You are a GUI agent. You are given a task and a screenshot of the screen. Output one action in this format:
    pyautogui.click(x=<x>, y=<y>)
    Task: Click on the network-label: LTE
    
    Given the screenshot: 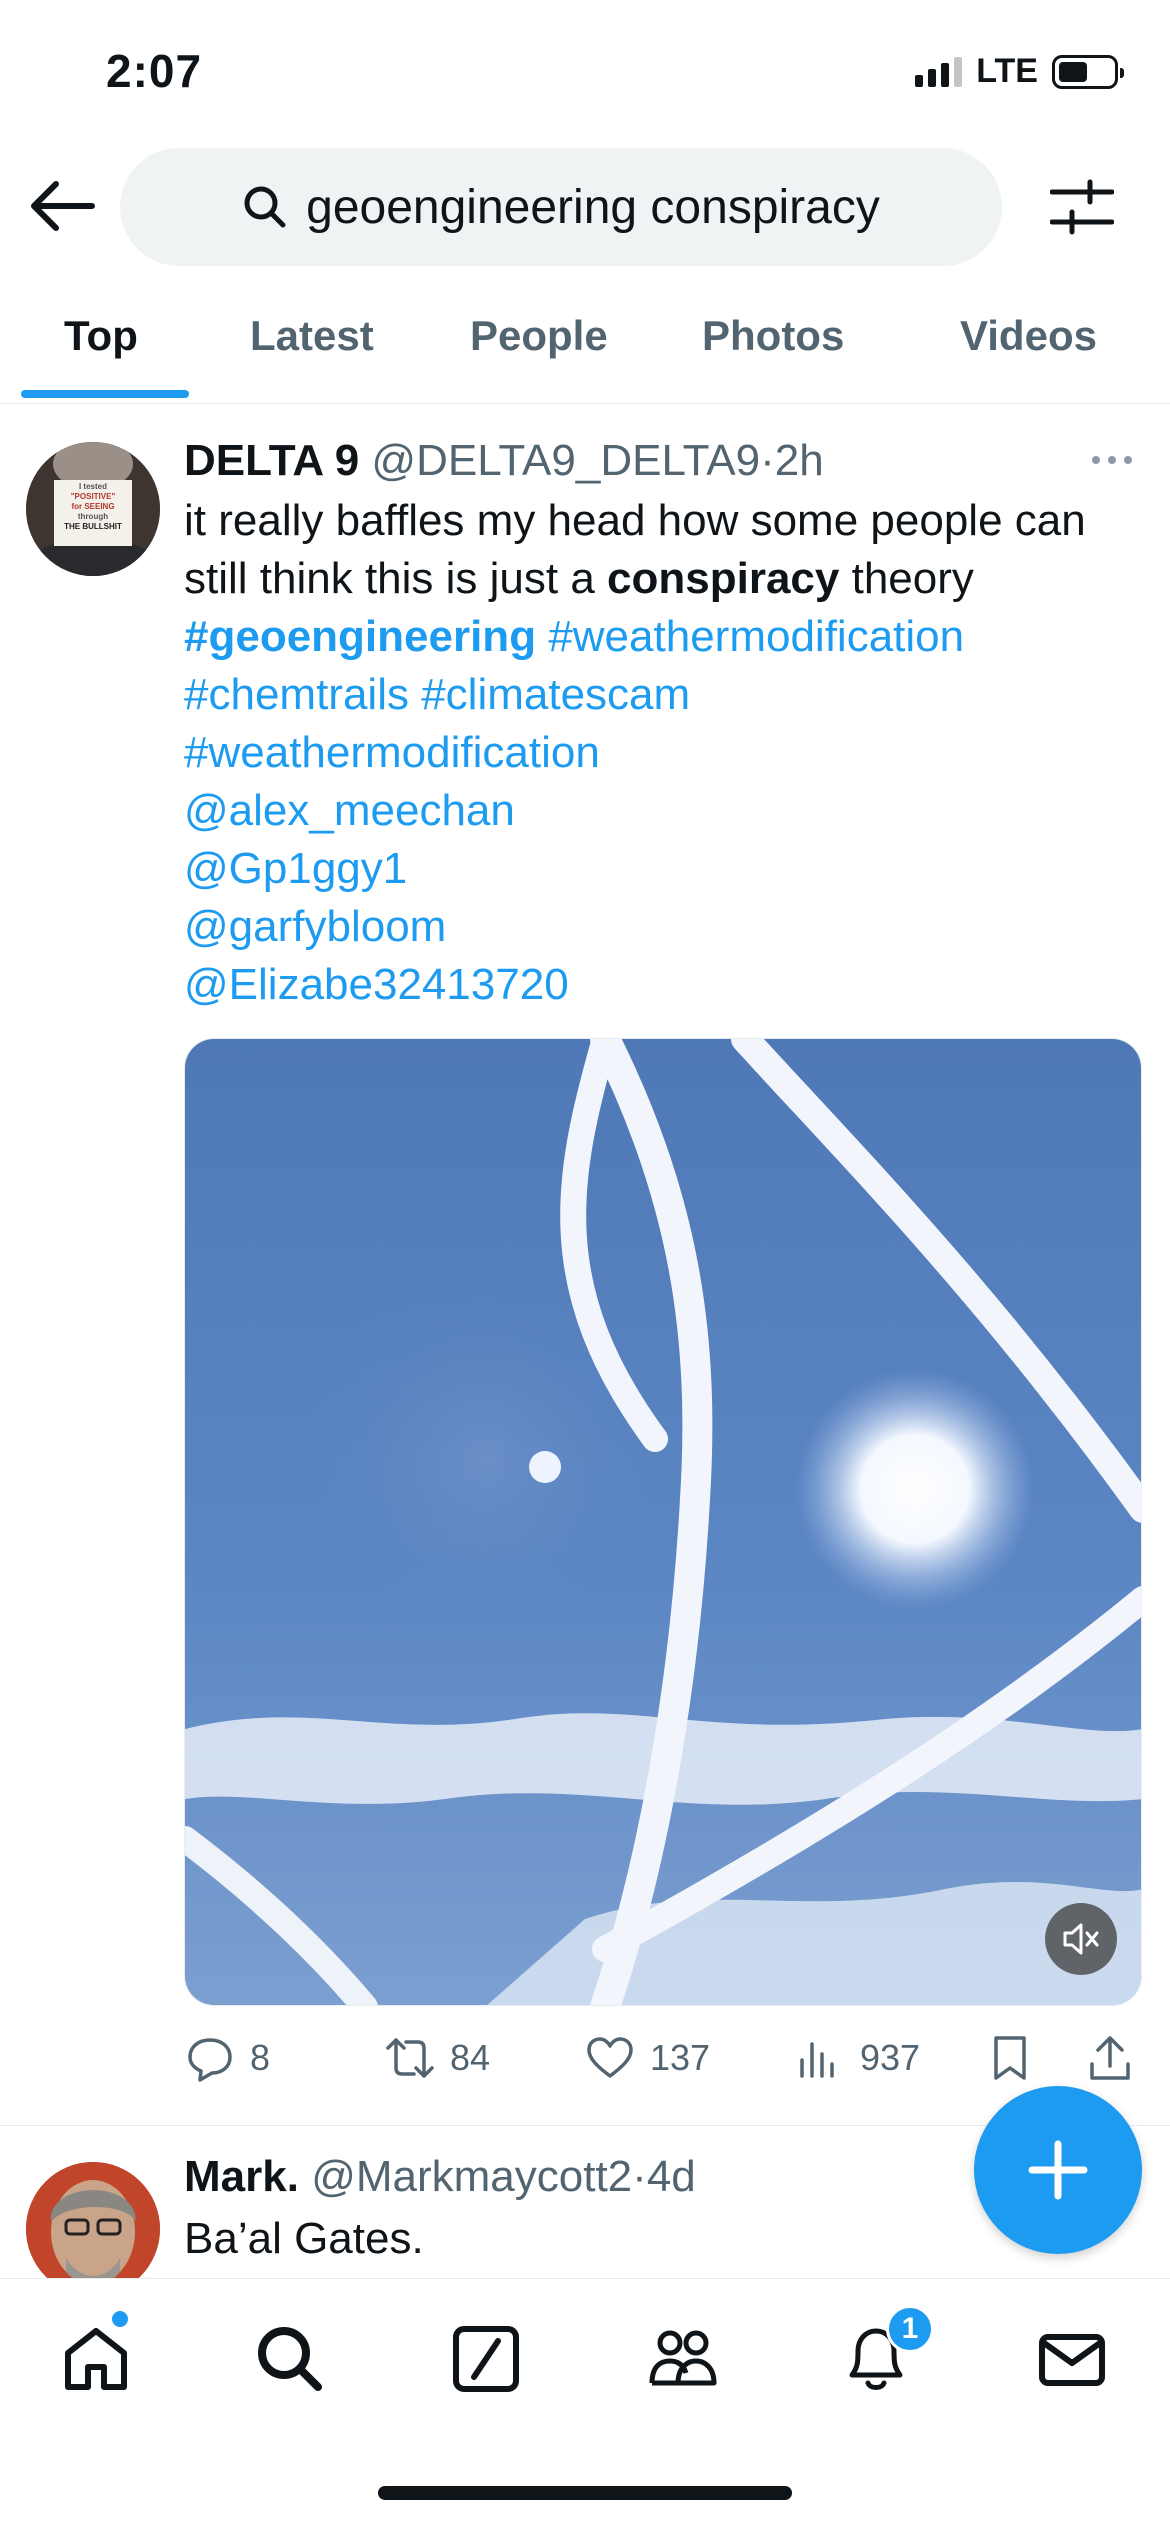 What is the action you would take?
    pyautogui.click(x=1007, y=71)
    